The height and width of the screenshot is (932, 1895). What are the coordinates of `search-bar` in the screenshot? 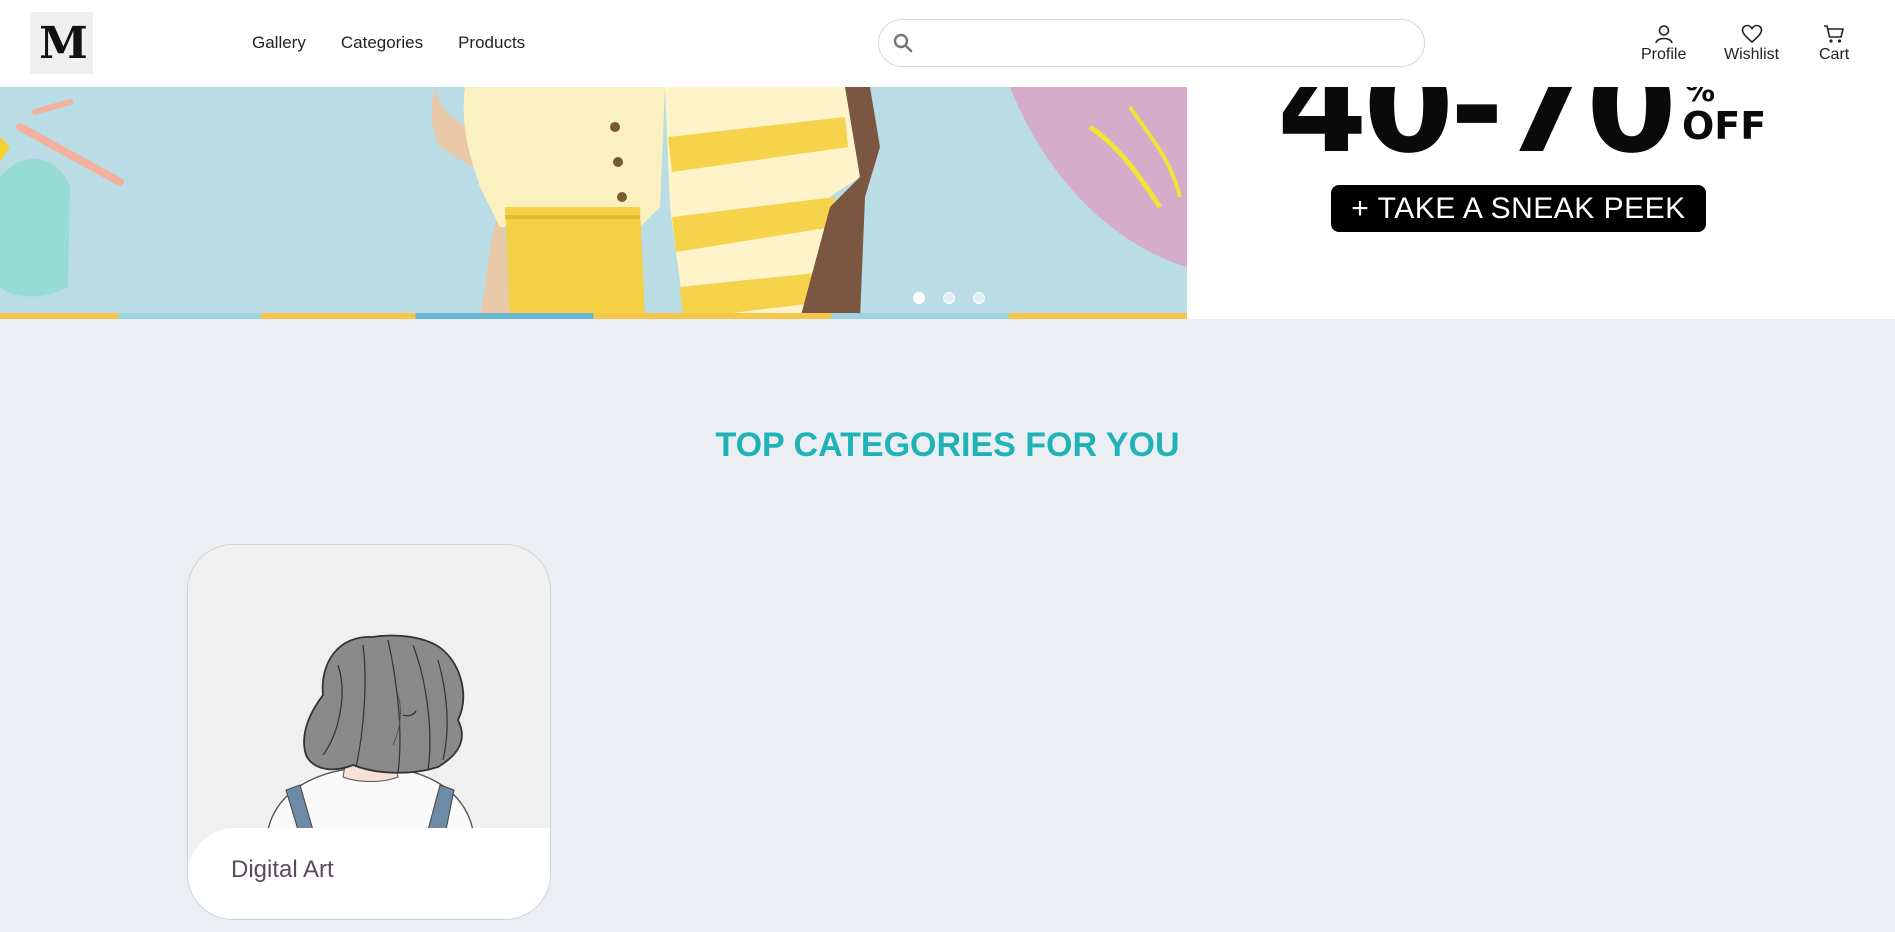 It's located at (1151, 43).